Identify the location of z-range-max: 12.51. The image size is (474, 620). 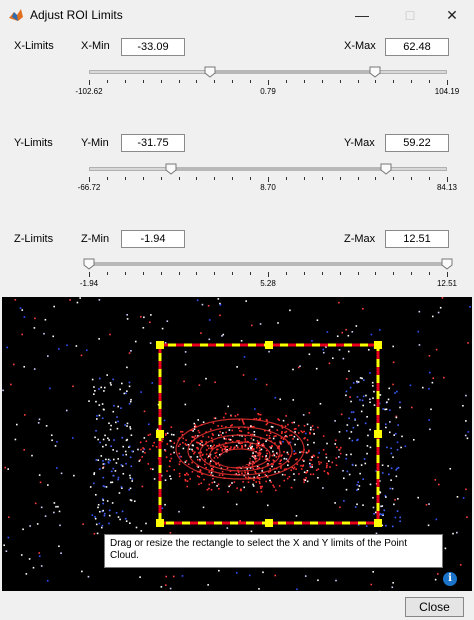
(447, 283).